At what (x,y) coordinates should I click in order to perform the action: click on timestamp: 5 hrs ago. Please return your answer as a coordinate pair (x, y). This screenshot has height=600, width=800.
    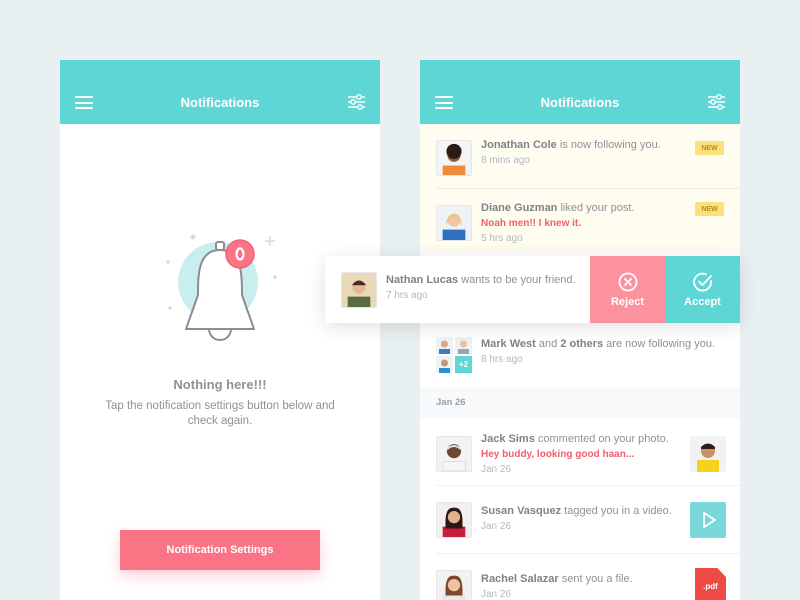
    Looking at the image, I should click on (502, 238).